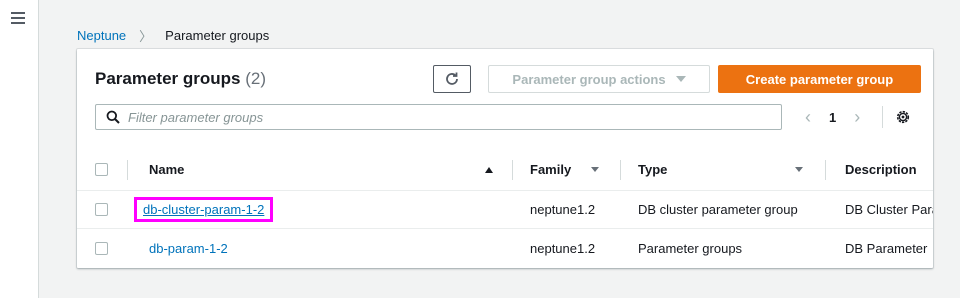 Image resolution: width=960 pixels, height=298 pixels. I want to click on pager-divider, so click(883, 117).